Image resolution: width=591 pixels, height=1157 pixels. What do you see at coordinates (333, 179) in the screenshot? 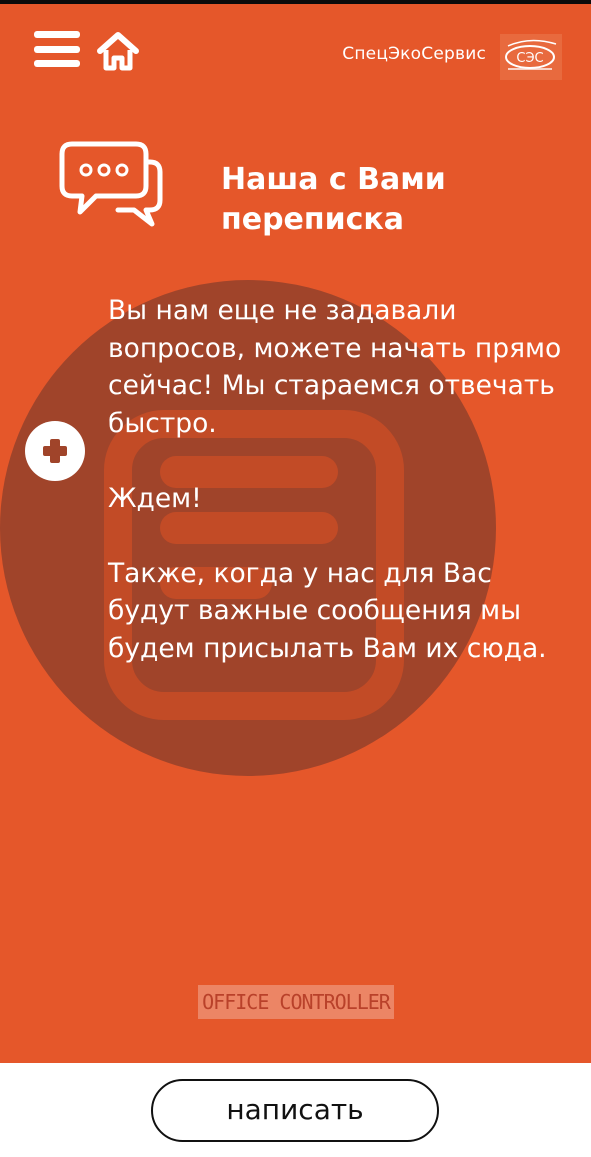
I see `page-title-line: Наша с Вами` at bounding box center [333, 179].